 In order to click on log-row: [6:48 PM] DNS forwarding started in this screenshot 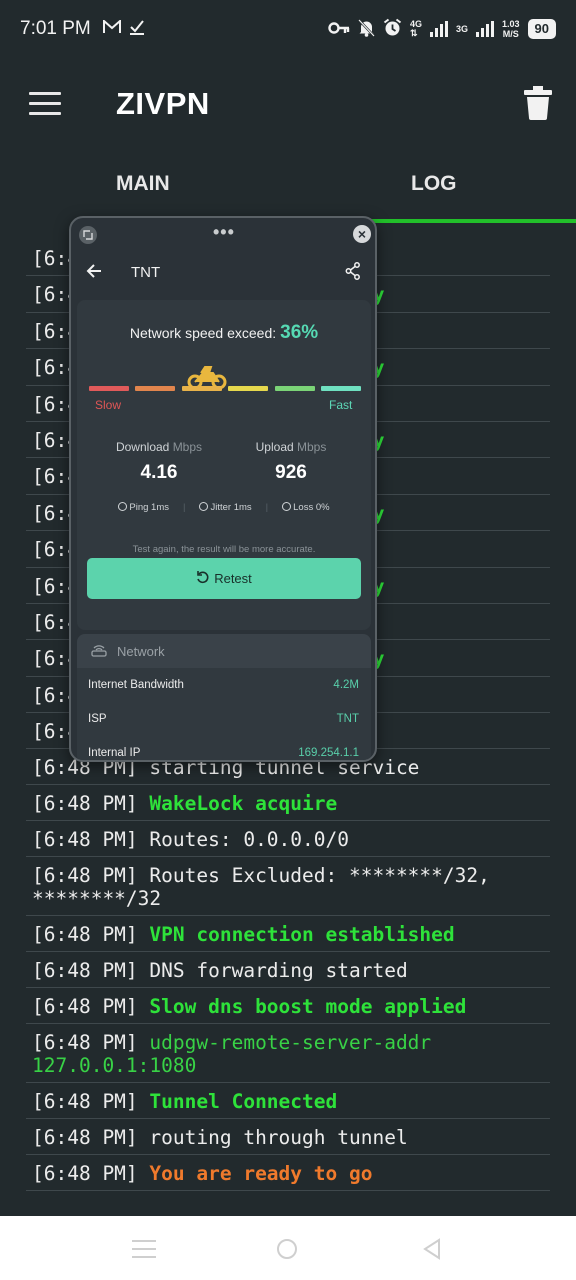, I will do `click(288, 970)`.